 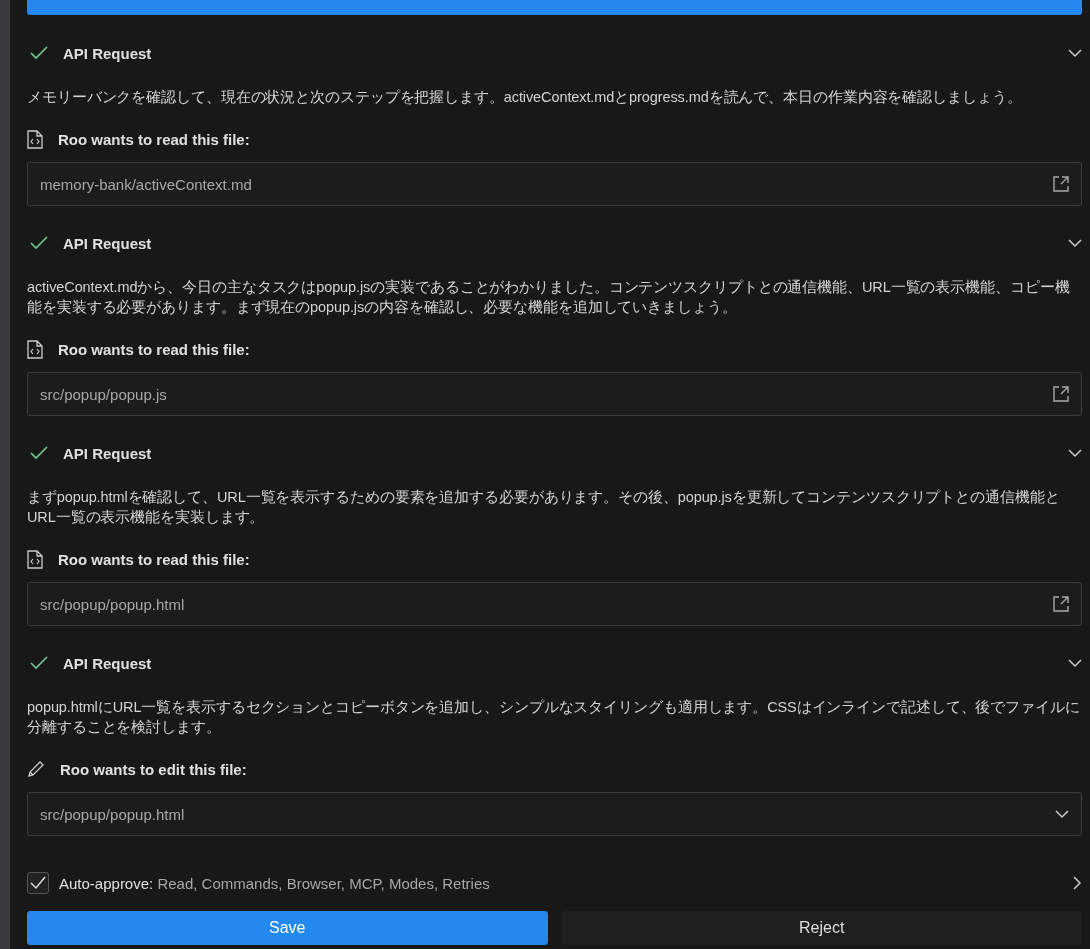 I want to click on save-button: Save, so click(x=287, y=928).